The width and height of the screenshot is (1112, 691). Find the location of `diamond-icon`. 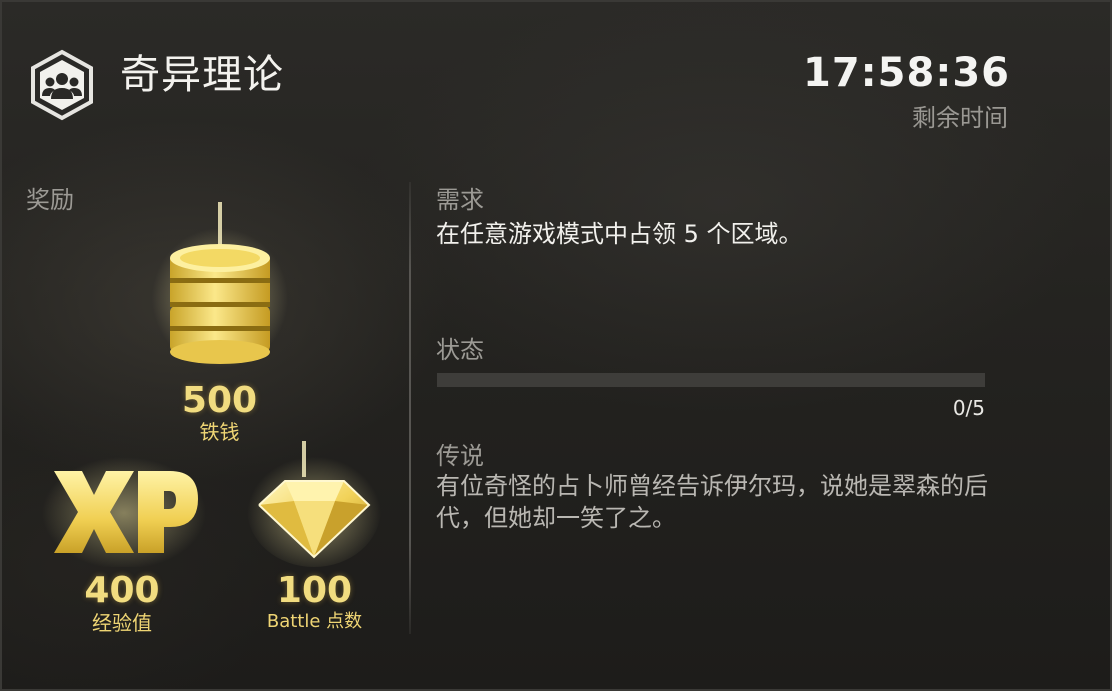

diamond-icon is located at coordinates (314, 504).